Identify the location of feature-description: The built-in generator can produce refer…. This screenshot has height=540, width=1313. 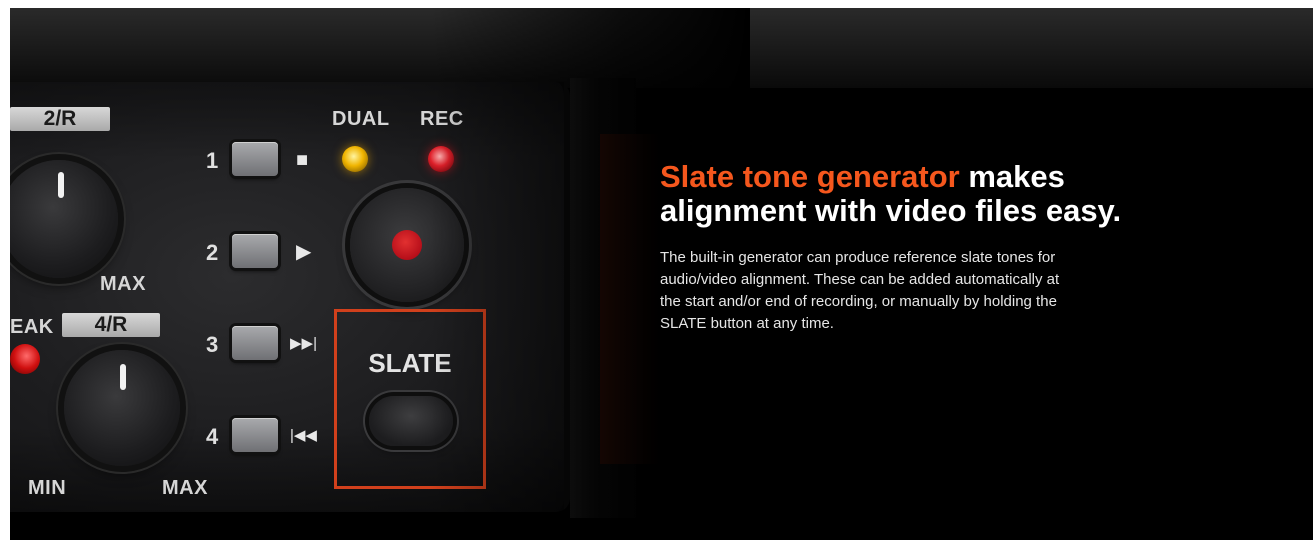
(920, 291).